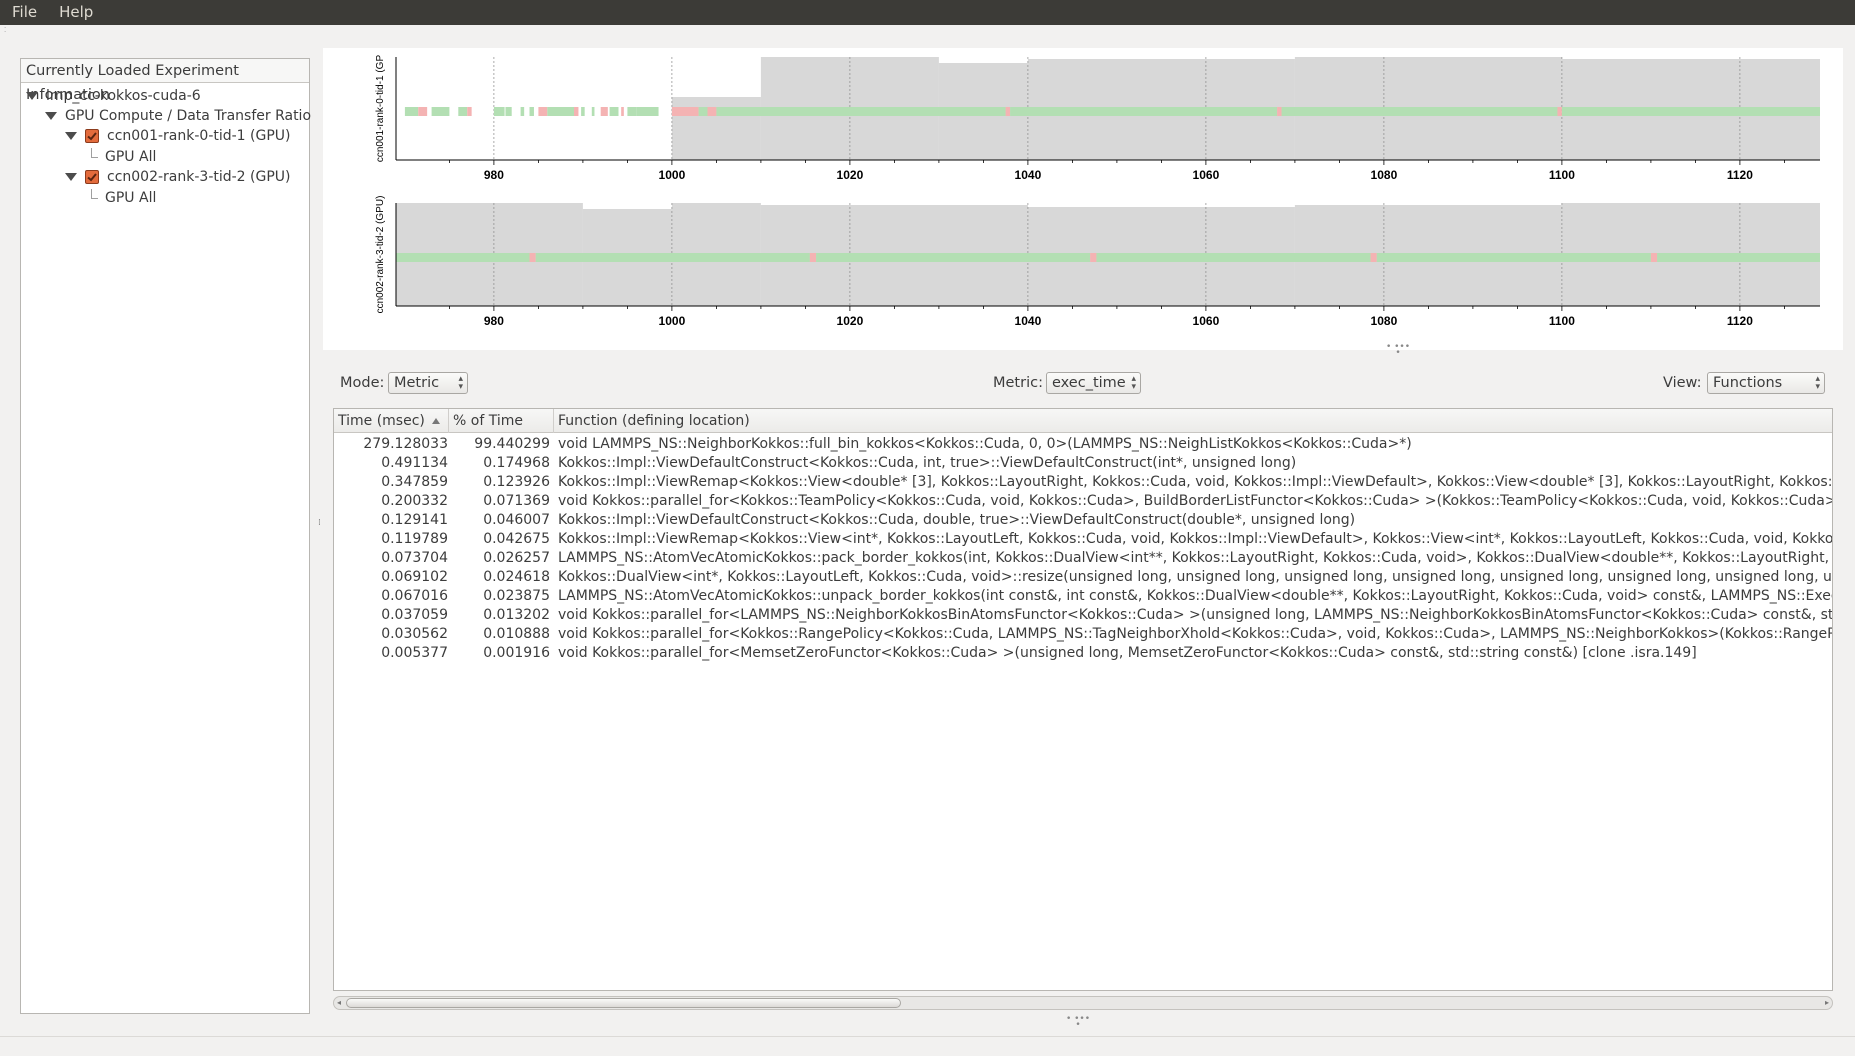 The image size is (1855, 1056). Describe the element at coordinates (414, 558) in the screenshot. I see `time-cell: 0.073704` at that location.